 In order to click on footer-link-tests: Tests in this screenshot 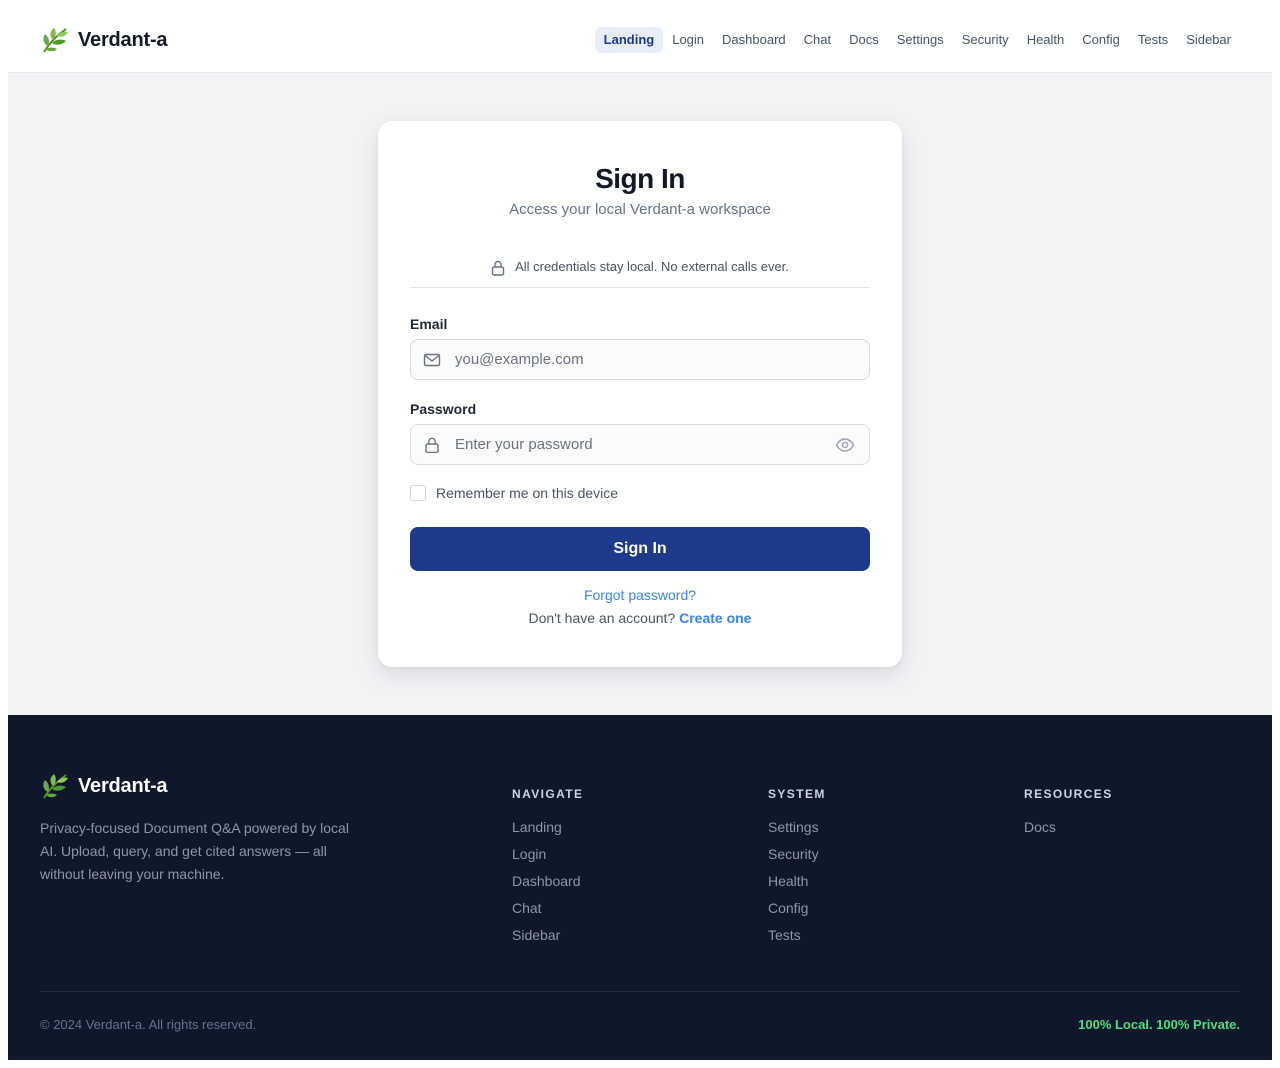, I will do `click(797, 935)`.